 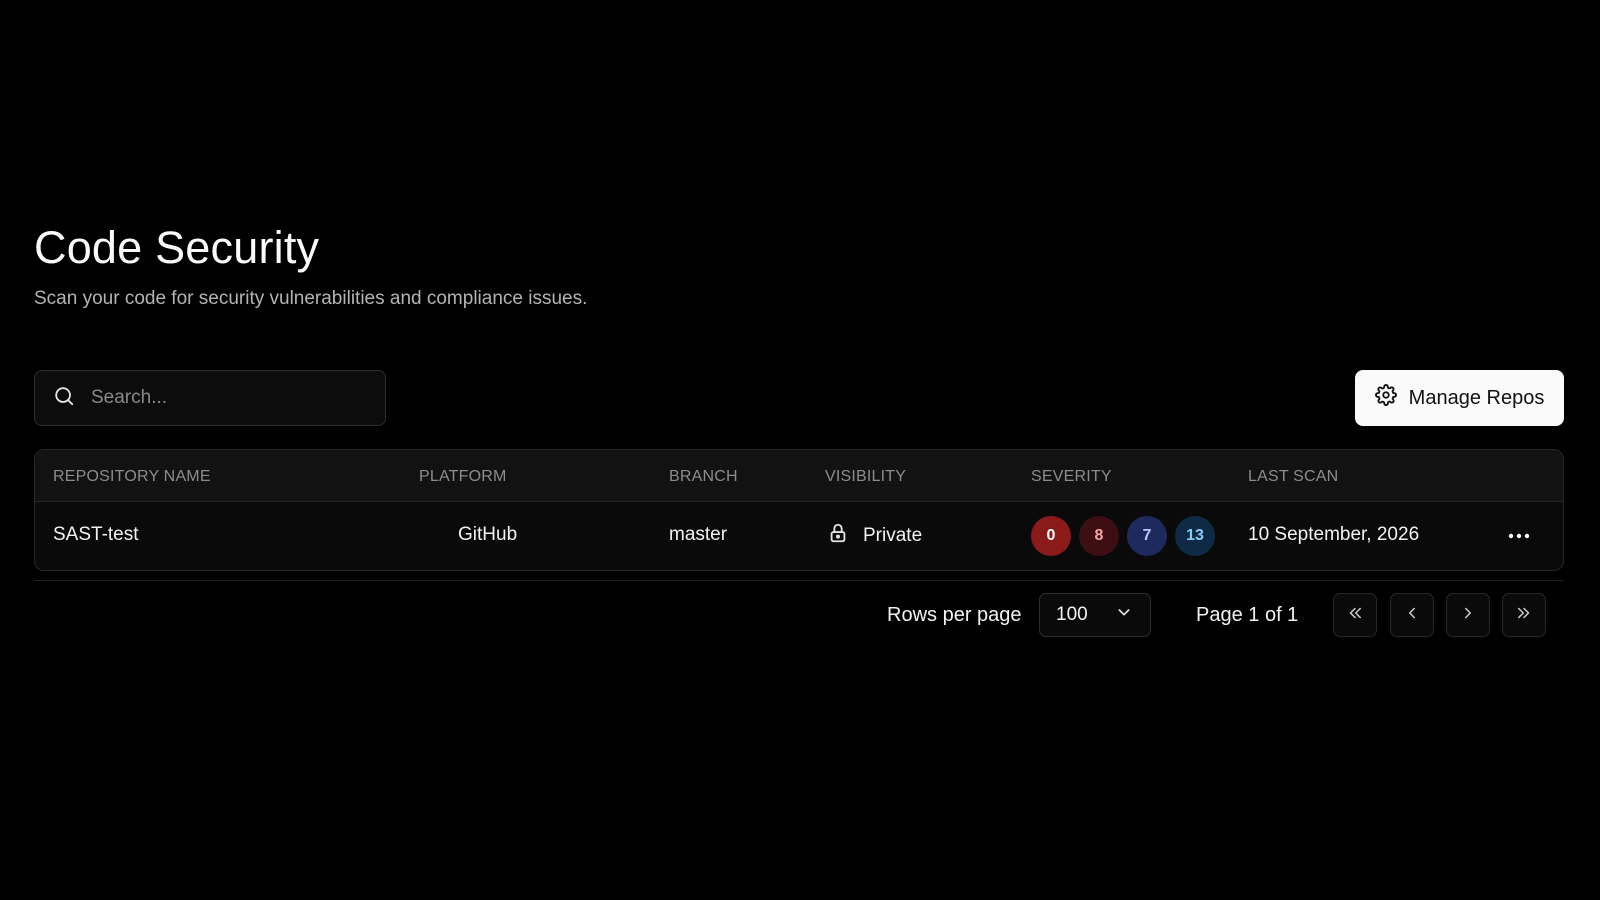 I want to click on severity-medium-badge: 7, so click(x=1147, y=536).